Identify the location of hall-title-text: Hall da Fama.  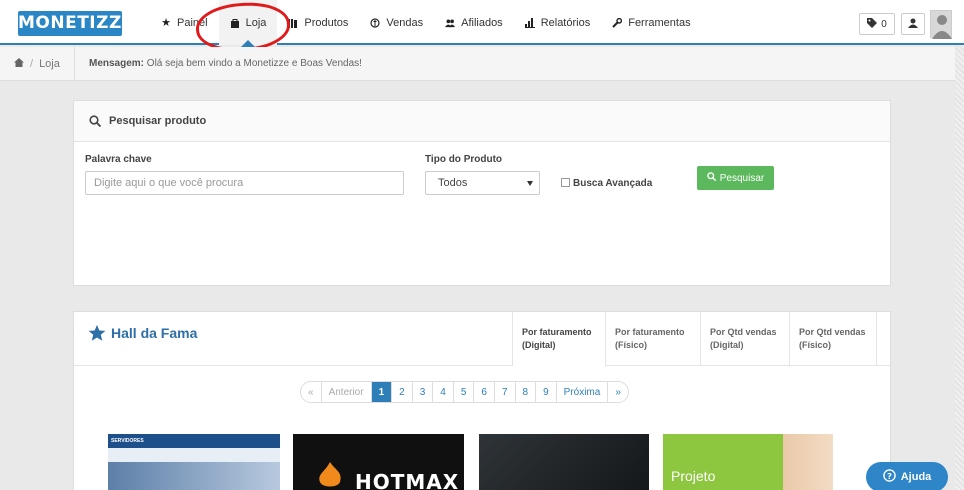
(154, 333).